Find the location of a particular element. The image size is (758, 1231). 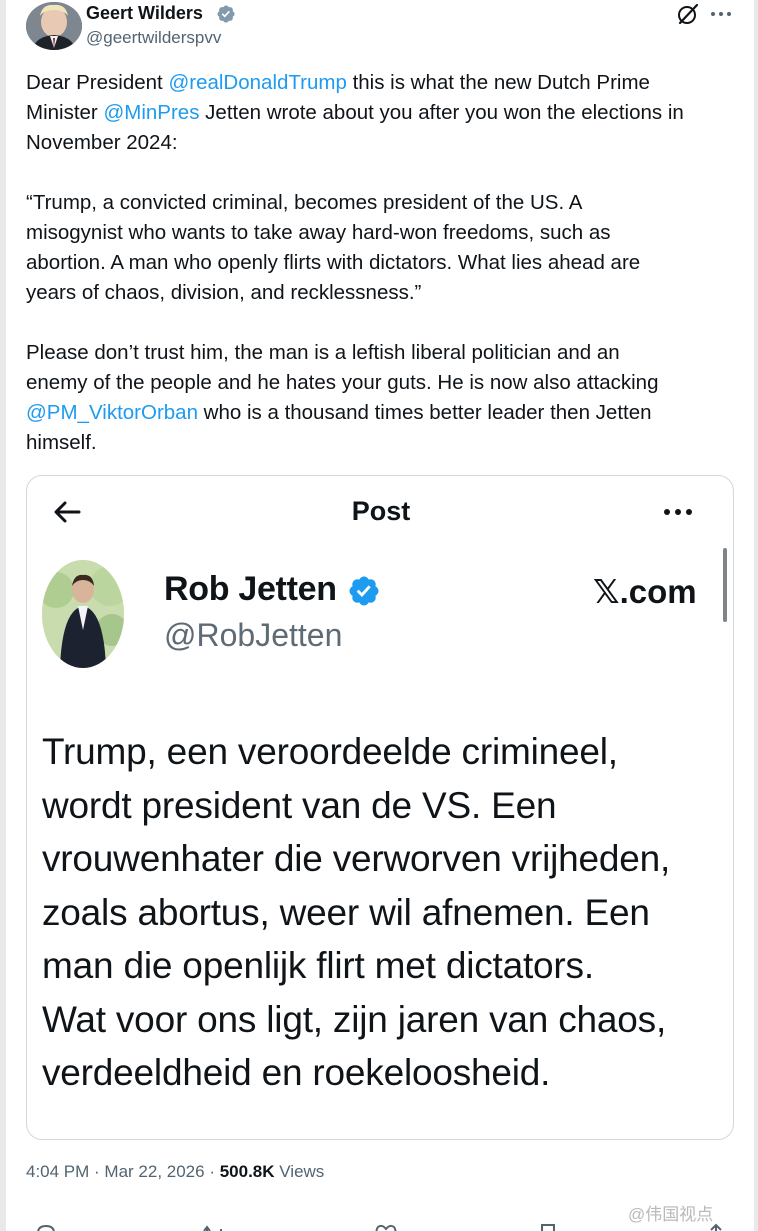

tweet-time: 4:04 PM is located at coordinates (57, 1171).